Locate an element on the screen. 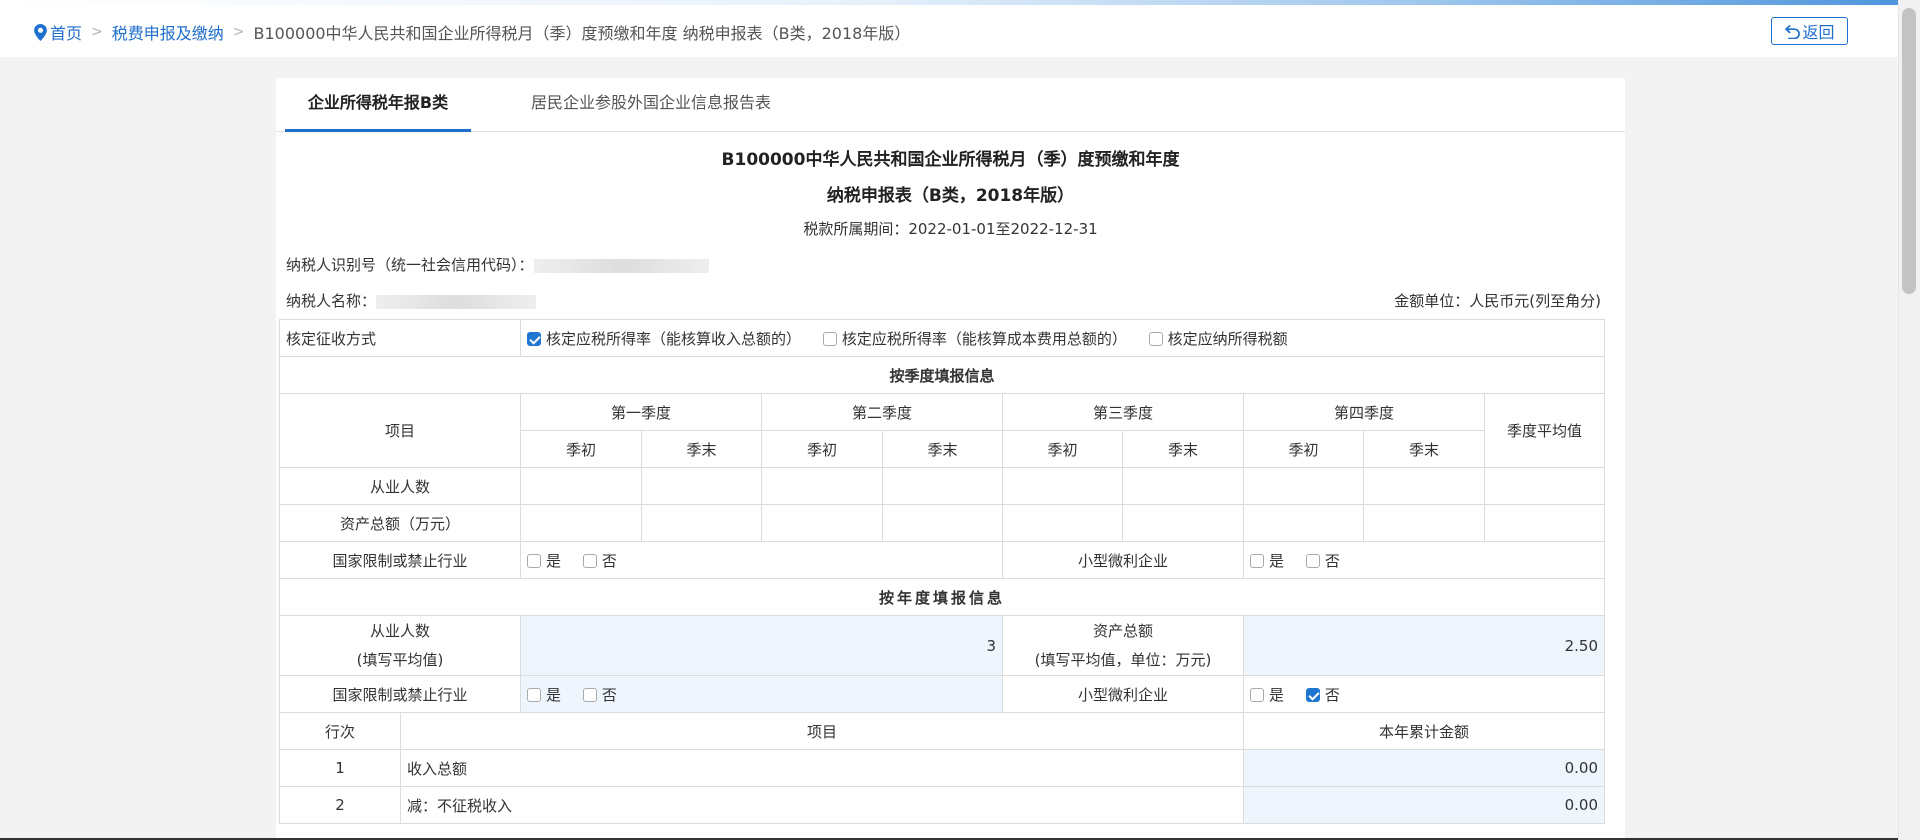 This screenshot has height=840, width=1920. quarter-3-header: 第三季度 is located at coordinates (1123, 412).